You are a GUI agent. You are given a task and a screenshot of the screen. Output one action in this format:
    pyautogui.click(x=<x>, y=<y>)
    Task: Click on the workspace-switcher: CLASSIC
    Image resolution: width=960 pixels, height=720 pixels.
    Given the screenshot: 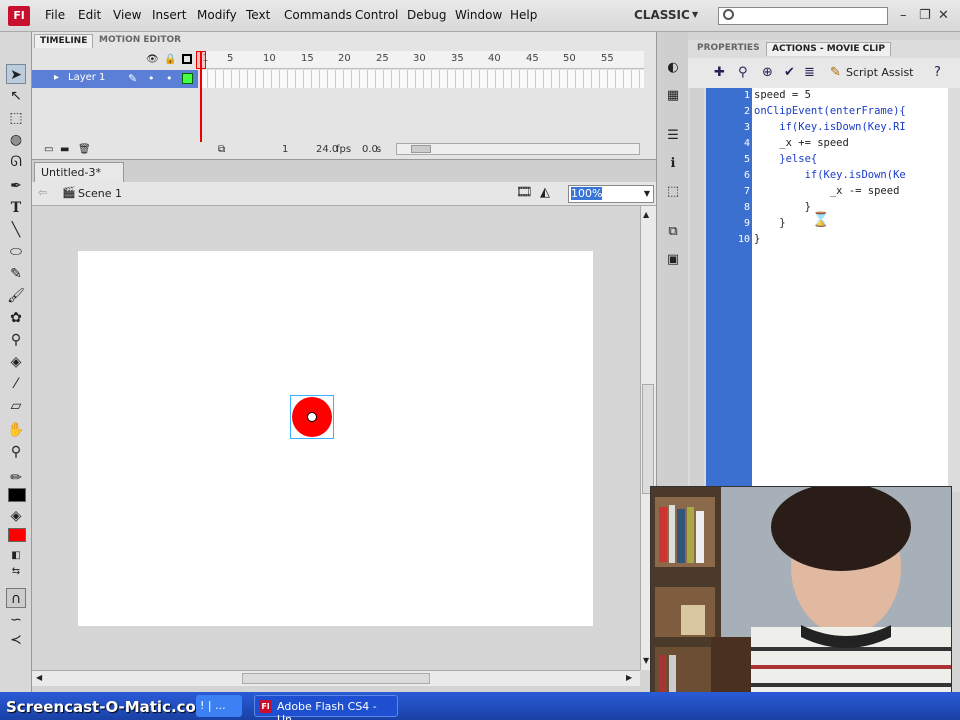 What is the action you would take?
    pyautogui.click(x=662, y=15)
    